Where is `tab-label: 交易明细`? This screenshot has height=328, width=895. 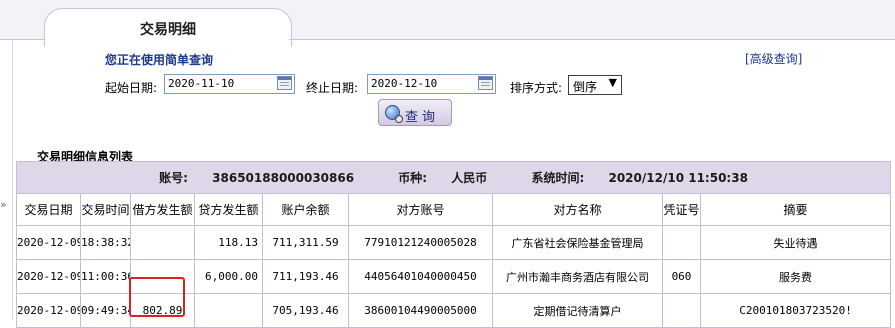
tab-label: 交易明细 is located at coordinates (168, 30).